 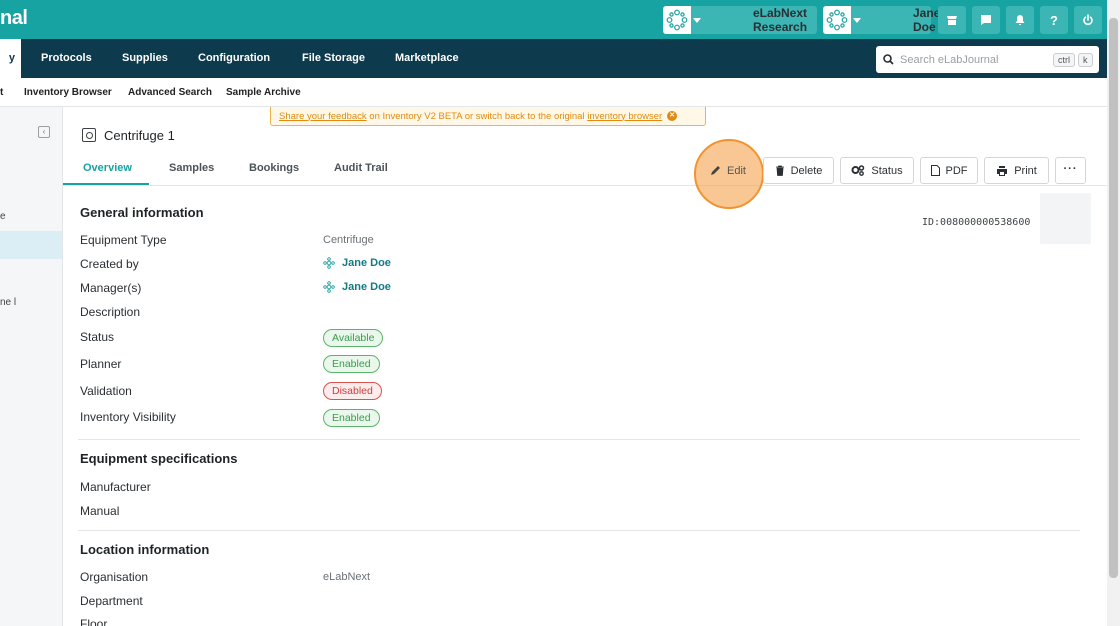 I want to click on shortcut-ctrl: ctrl, so click(x=1064, y=59).